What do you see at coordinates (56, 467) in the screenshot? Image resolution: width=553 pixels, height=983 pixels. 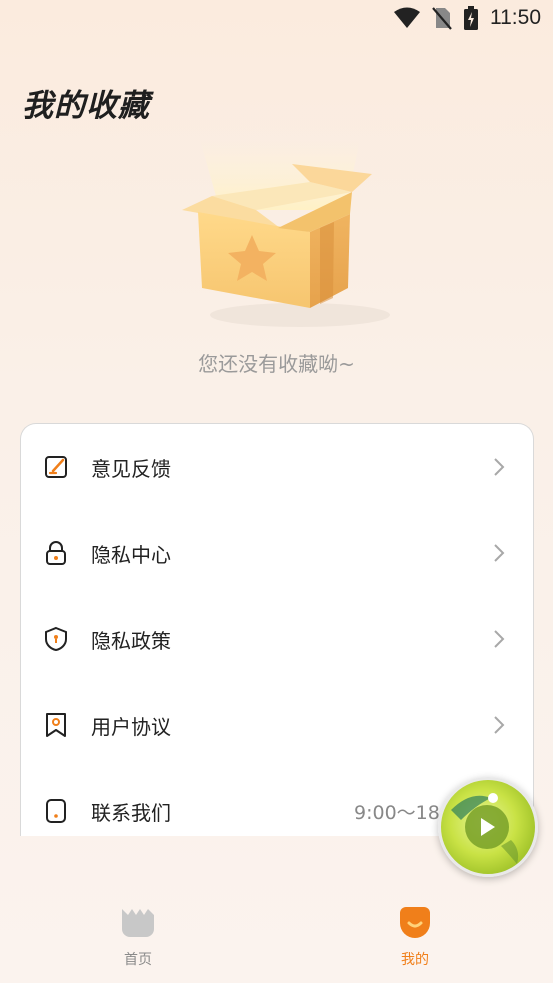 I see `feedback-icon` at bounding box center [56, 467].